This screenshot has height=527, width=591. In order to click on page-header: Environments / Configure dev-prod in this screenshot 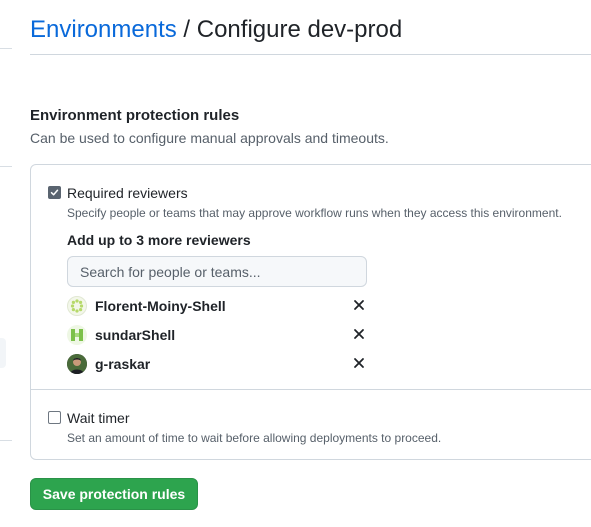, I will do `click(216, 30)`.